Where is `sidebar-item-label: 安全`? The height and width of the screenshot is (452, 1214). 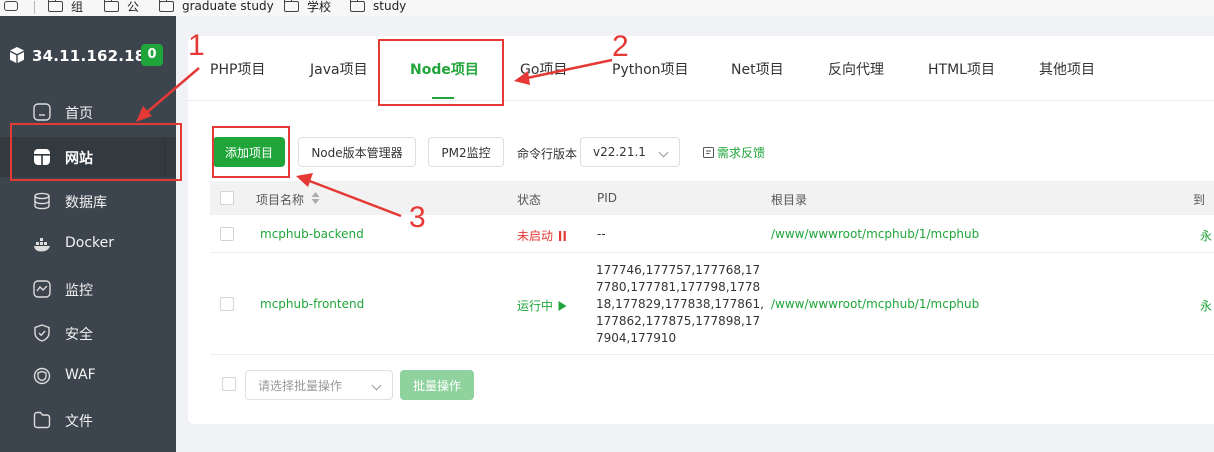 sidebar-item-label: 安全 is located at coordinates (79, 335).